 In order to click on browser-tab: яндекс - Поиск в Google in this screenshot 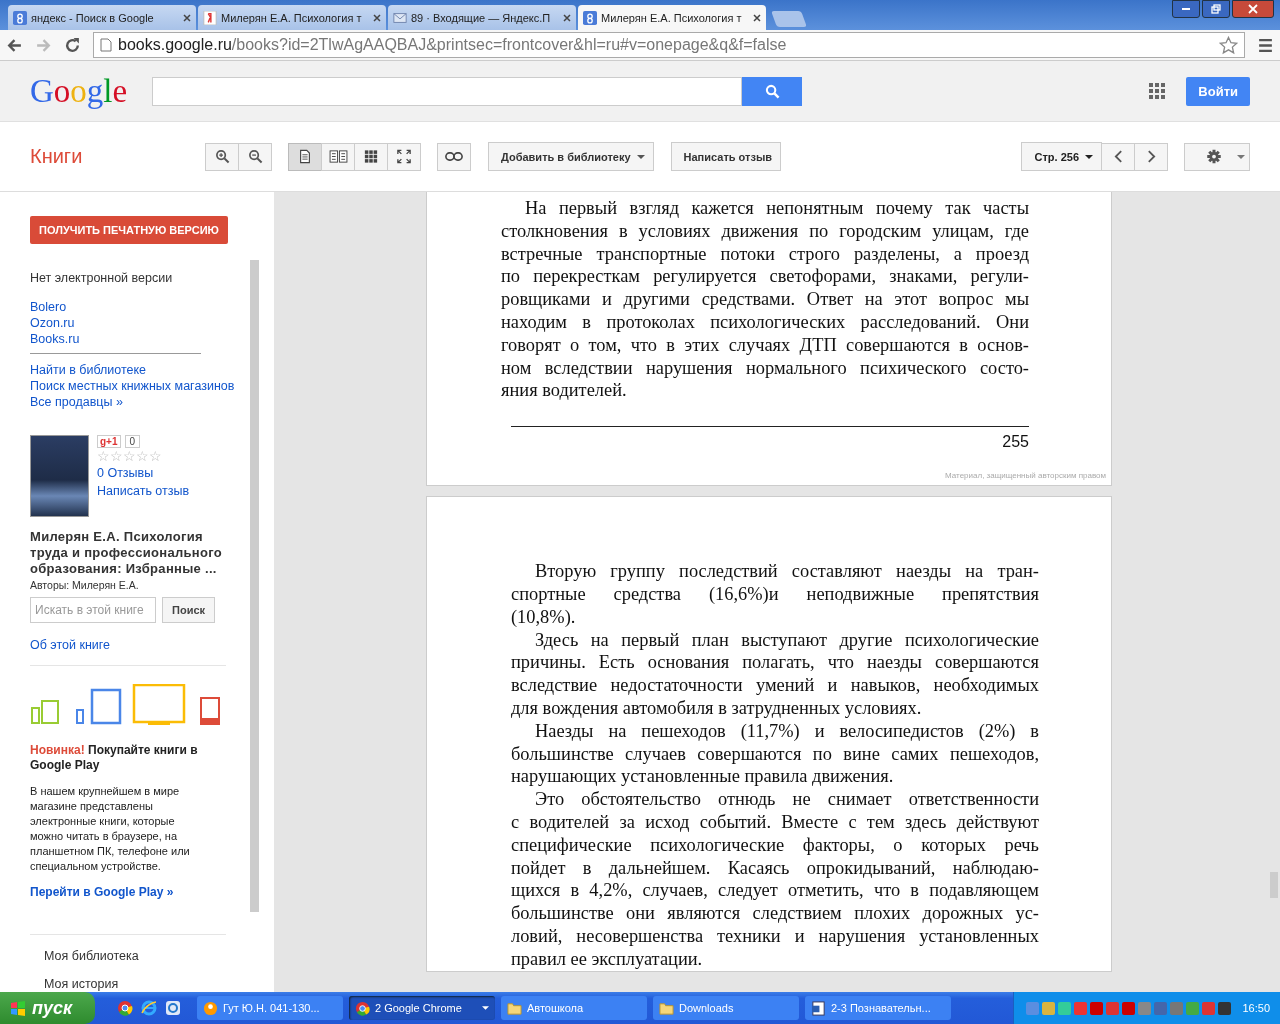, I will do `click(102, 17)`.